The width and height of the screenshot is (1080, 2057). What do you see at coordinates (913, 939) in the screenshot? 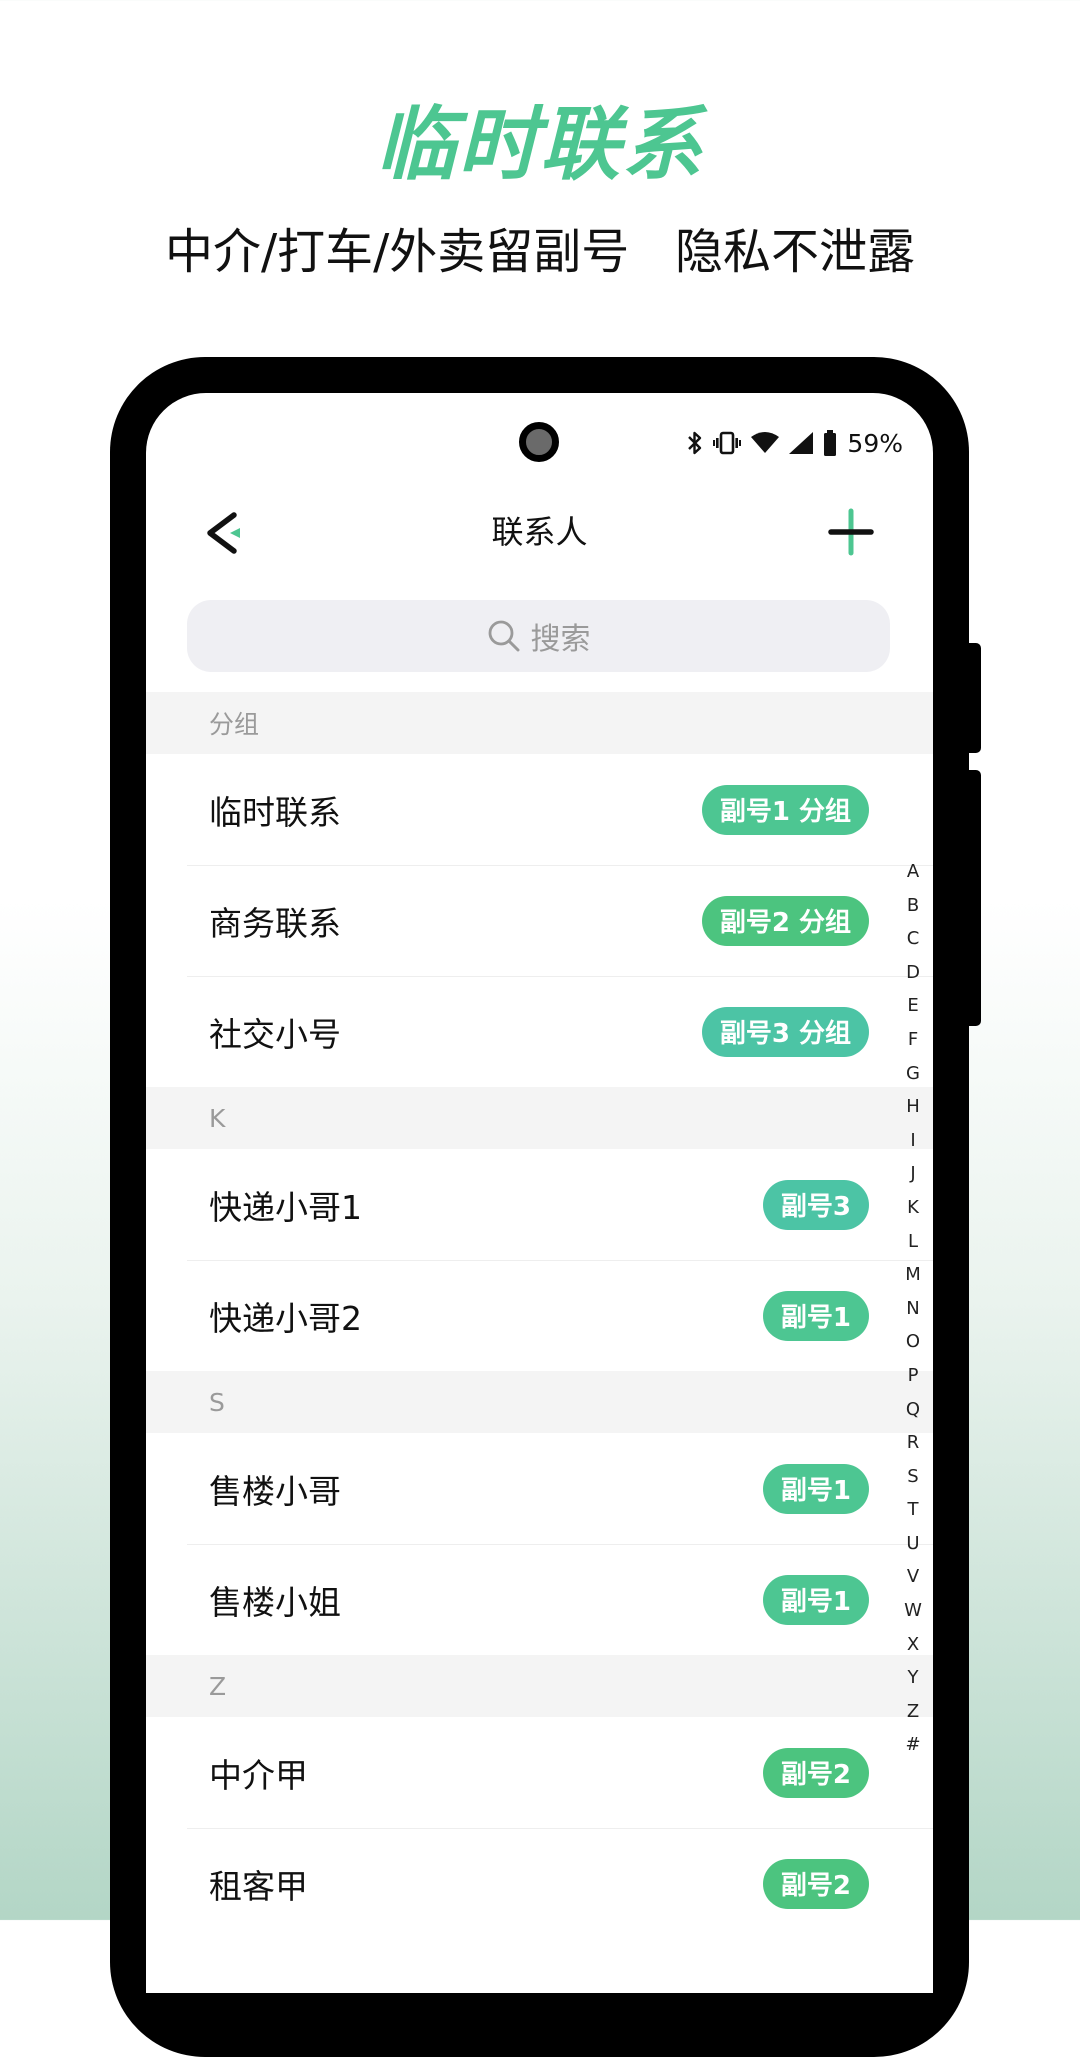
I see `index-letter: C` at bounding box center [913, 939].